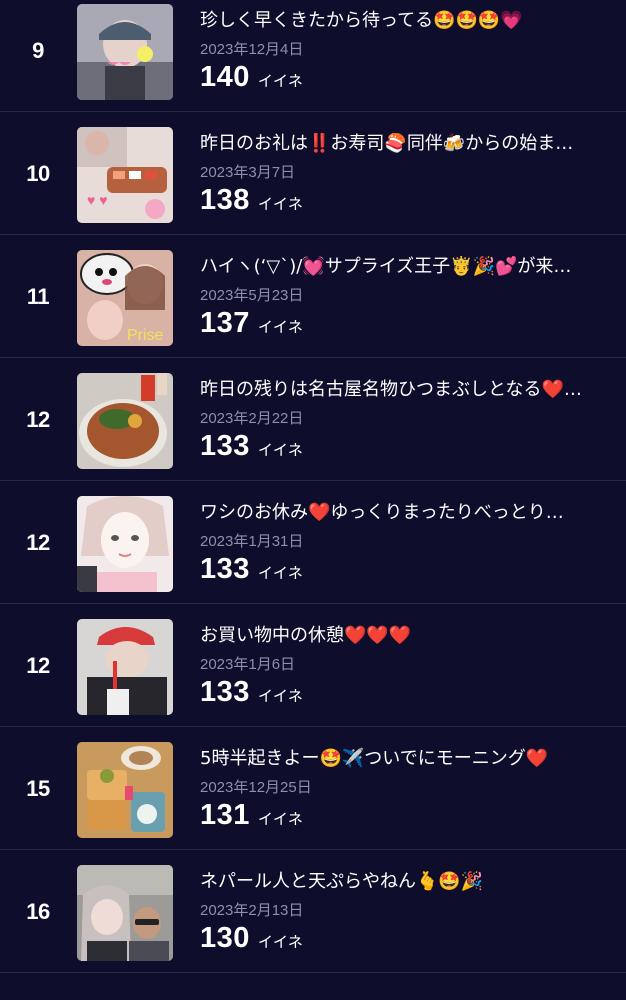 This screenshot has width=626, height=1000. Describe the element at coordinates (38, 911) in the screenshot. I see `rank-number: 16` at that location.